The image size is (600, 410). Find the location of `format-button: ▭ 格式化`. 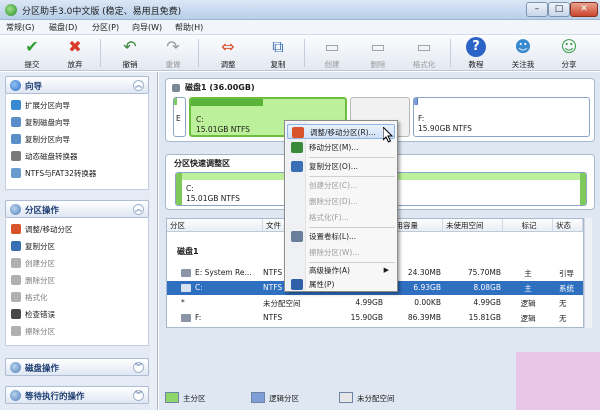

format-button: ▭ 格式化 is located at coordinates (424, 53).